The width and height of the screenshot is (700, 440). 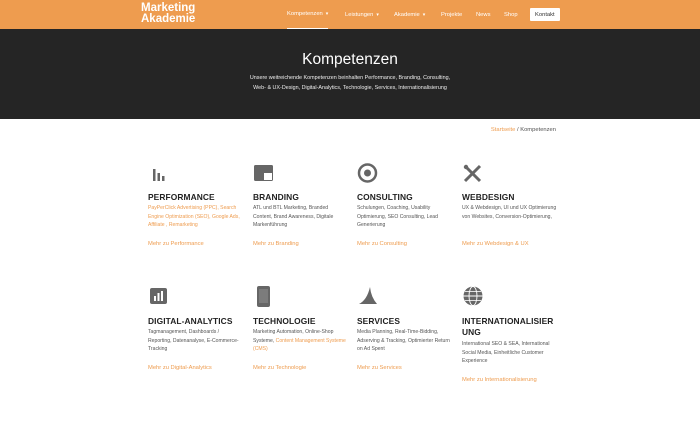 What do you see at coordinates (180, 368) in the screenshot?
I see `card-more-link: Mehr zu Digital-Analytics` at bounding box center [180, 368].